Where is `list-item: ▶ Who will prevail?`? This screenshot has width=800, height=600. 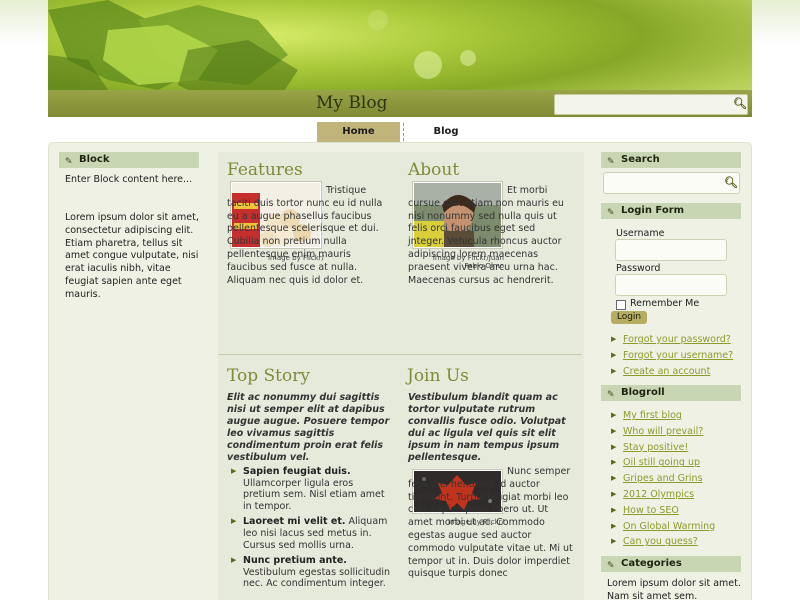
list-item: ▶ Who will prevail? is located at coordinates (657, 431).